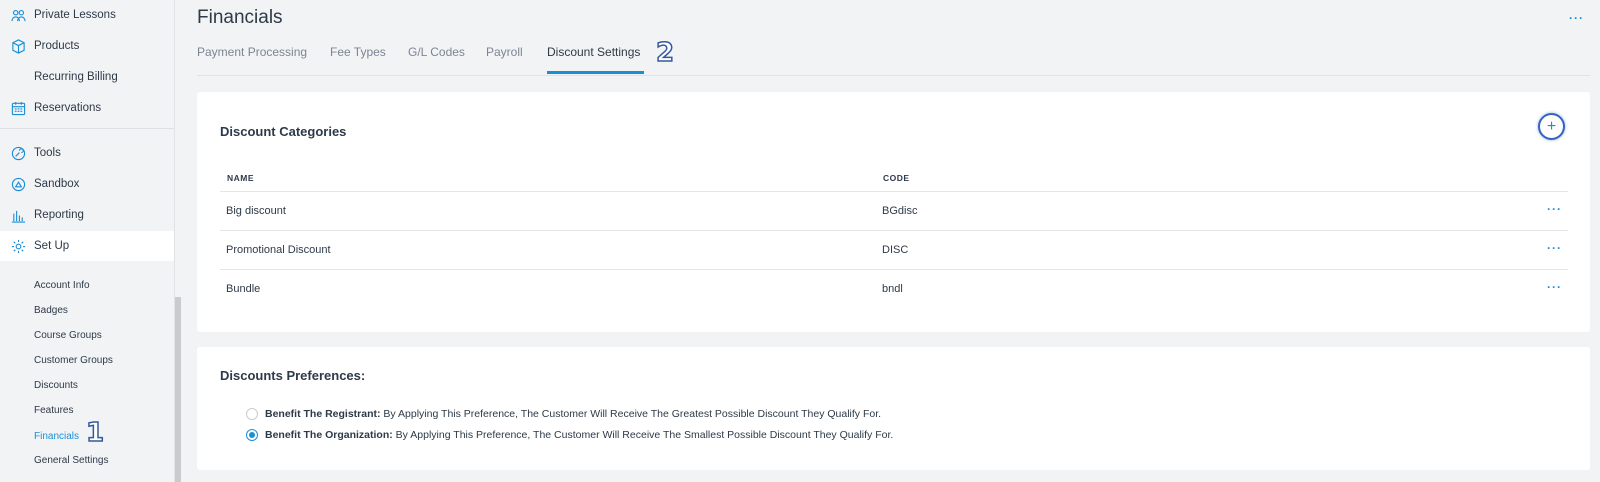 The image size is (1600, 482). Describe the element at coordinates (47, 153) in the screenshot. I see `sidebar-item-label: Tools` at that location.